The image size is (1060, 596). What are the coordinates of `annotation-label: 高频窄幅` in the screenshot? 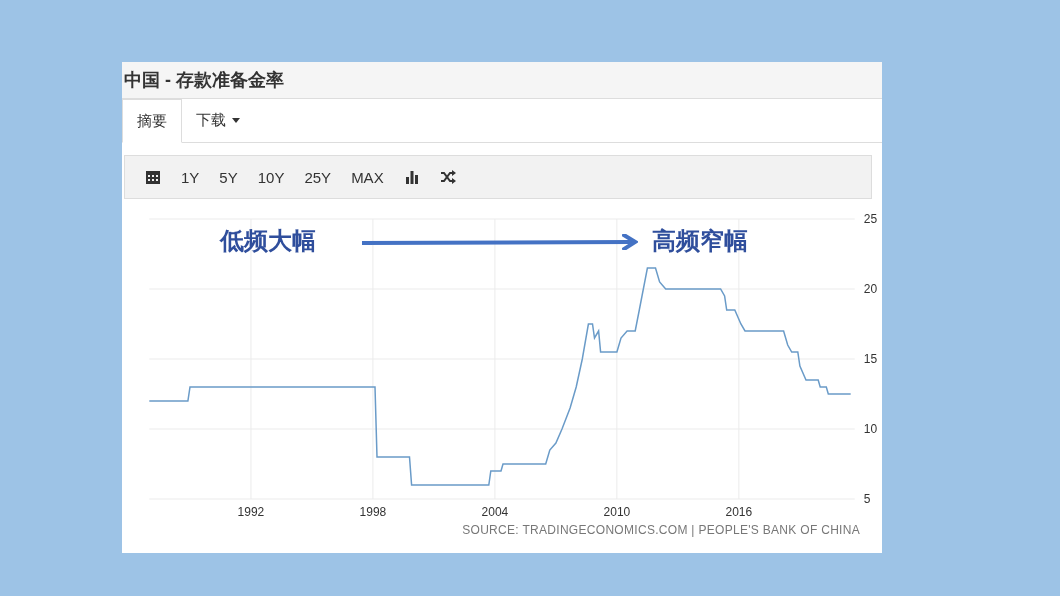 It's located at (700, 240).